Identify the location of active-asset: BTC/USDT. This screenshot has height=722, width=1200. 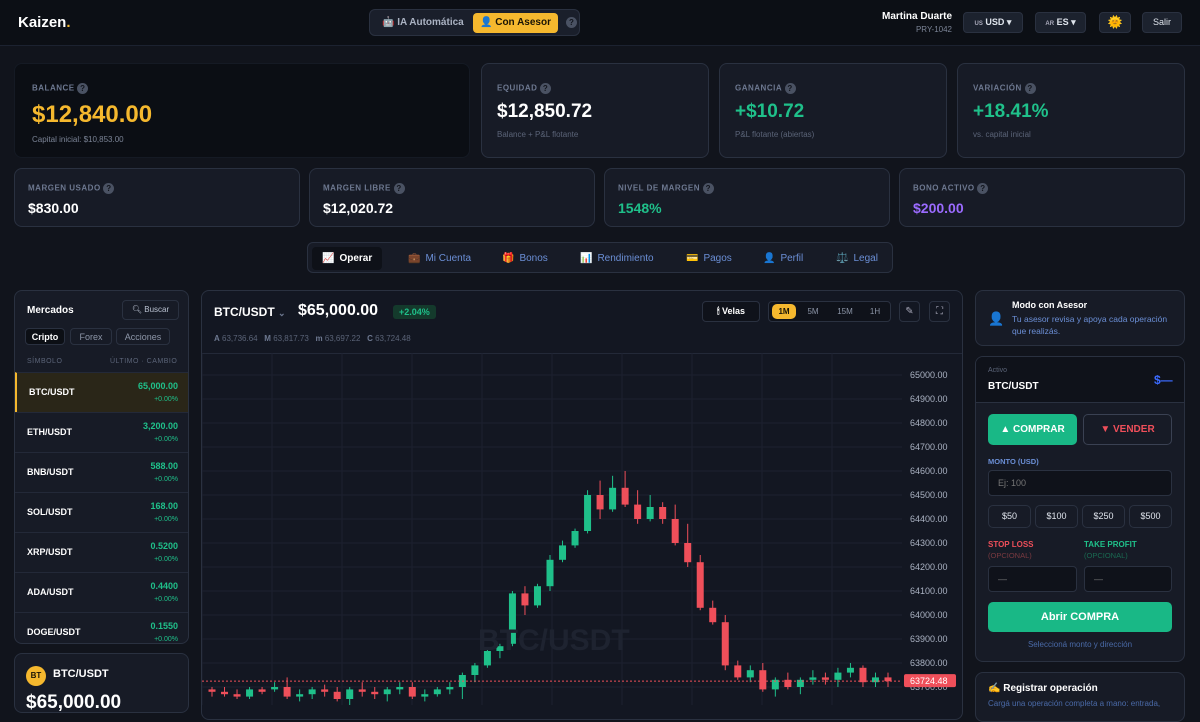
(1013, 386).